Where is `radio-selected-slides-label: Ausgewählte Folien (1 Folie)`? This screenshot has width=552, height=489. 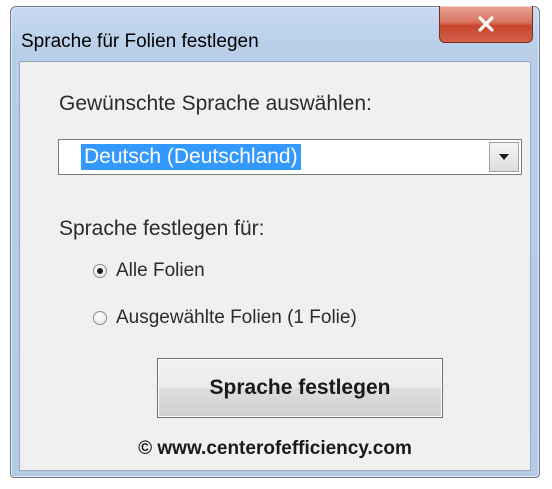
radio-selected-slides-label: Ausgewählte Folien (1 Folie) is located at coordinates (236, 317).